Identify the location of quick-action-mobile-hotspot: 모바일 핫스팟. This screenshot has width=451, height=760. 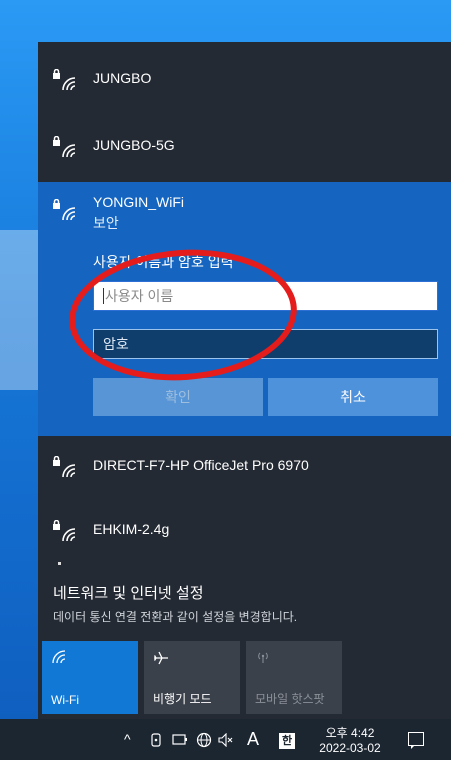
(294, 677).